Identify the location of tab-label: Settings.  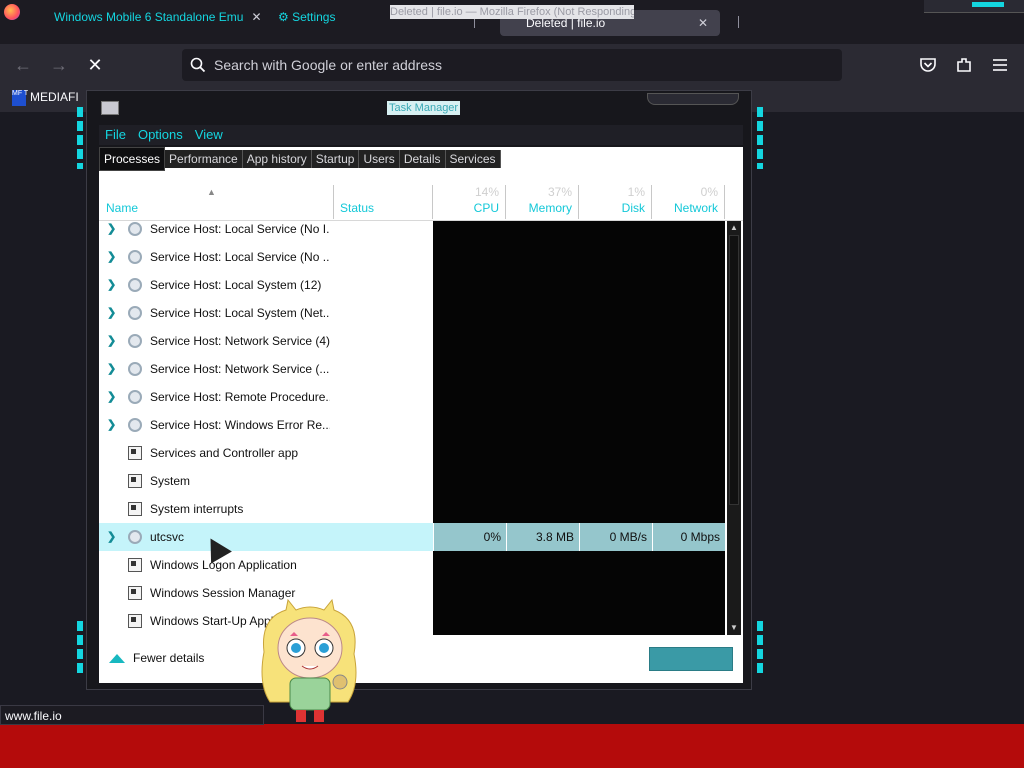
(314, 17).